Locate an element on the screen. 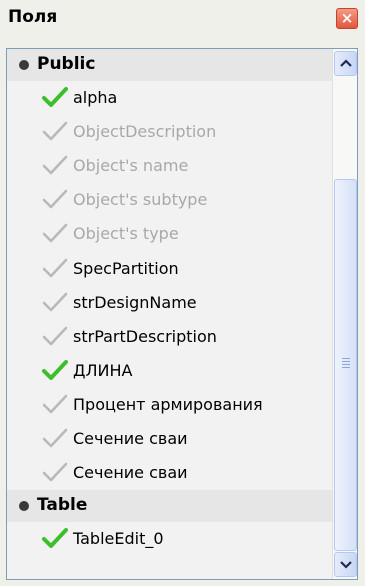  scroll-thumb is located at coordinates (345, 365).